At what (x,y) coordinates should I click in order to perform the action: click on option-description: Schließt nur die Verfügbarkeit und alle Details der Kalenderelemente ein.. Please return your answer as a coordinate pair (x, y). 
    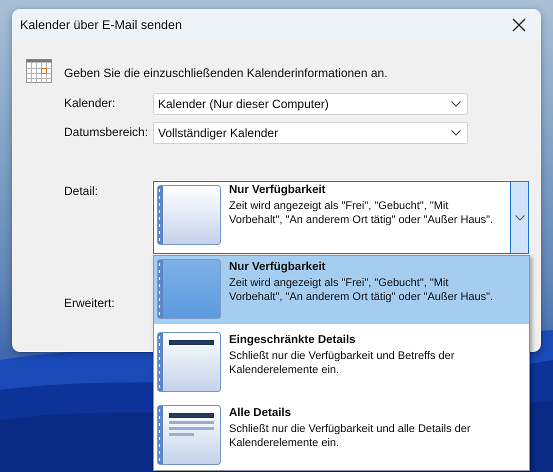
    Looking at the image, I should click on (350, 436).